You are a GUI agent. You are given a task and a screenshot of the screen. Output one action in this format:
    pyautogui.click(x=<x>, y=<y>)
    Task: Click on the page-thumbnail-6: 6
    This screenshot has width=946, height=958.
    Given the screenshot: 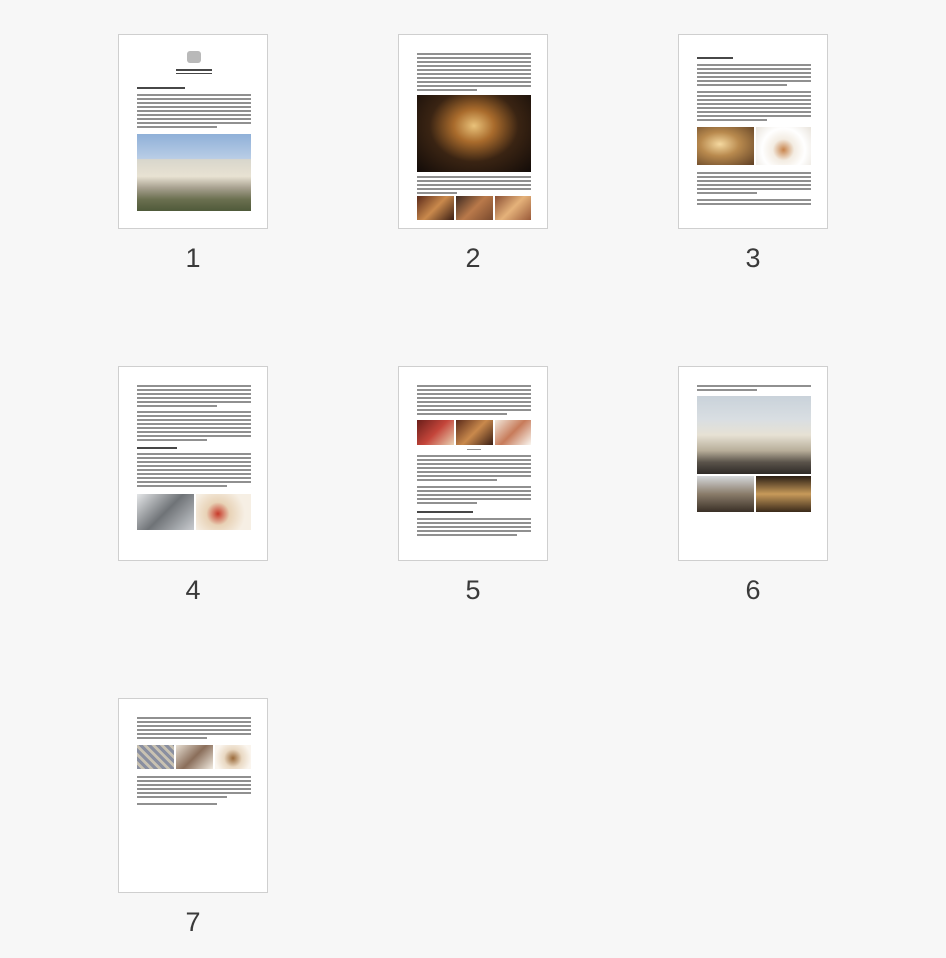 What is the action you would take?
    pyautogui.click(x=739, y=486)
    